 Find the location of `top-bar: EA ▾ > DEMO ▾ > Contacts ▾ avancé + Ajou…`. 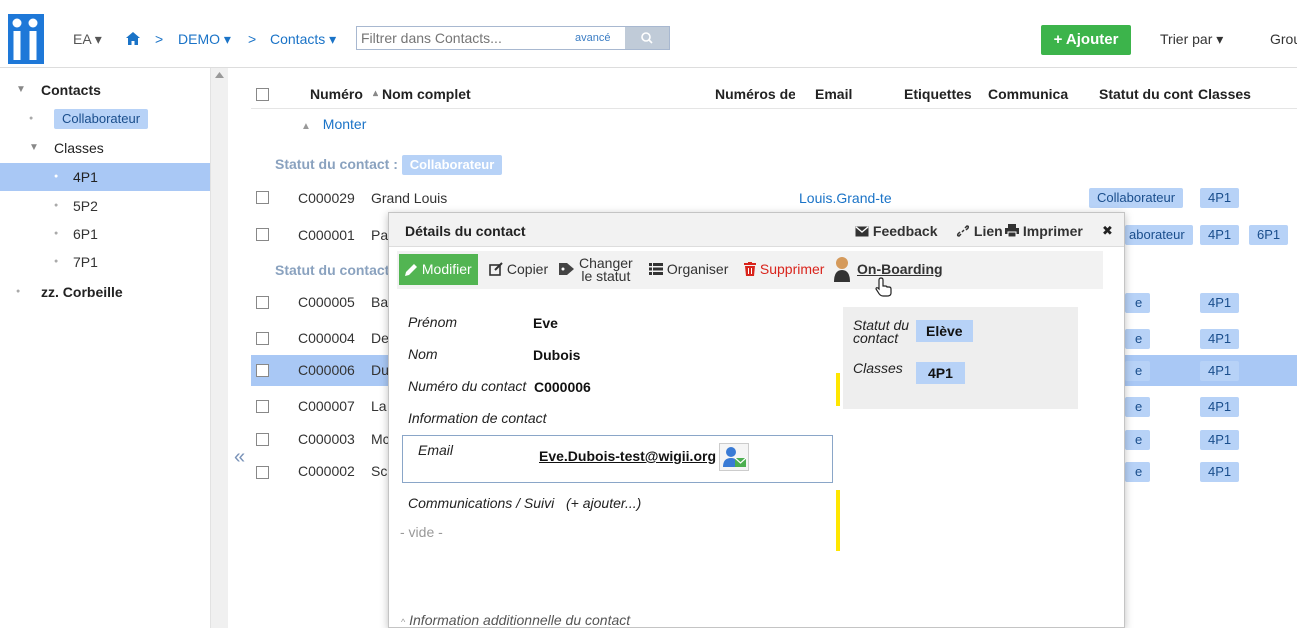

top-bar: EA ▾ > DEMO ▾ > Contacts ▾ avancé + Ajou… is located at coordinates (648, 34).